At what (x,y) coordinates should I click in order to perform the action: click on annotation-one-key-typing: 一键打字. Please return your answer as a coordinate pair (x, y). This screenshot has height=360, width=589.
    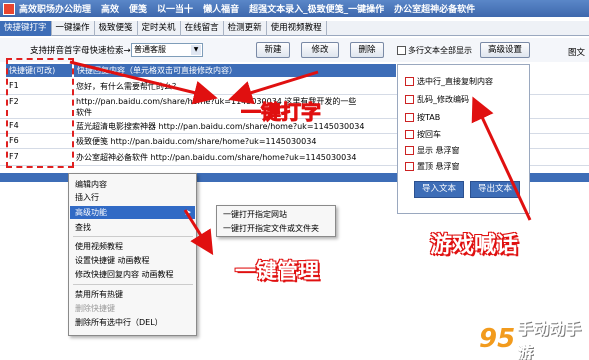
    Looking at the image, I should click on (281, 112).